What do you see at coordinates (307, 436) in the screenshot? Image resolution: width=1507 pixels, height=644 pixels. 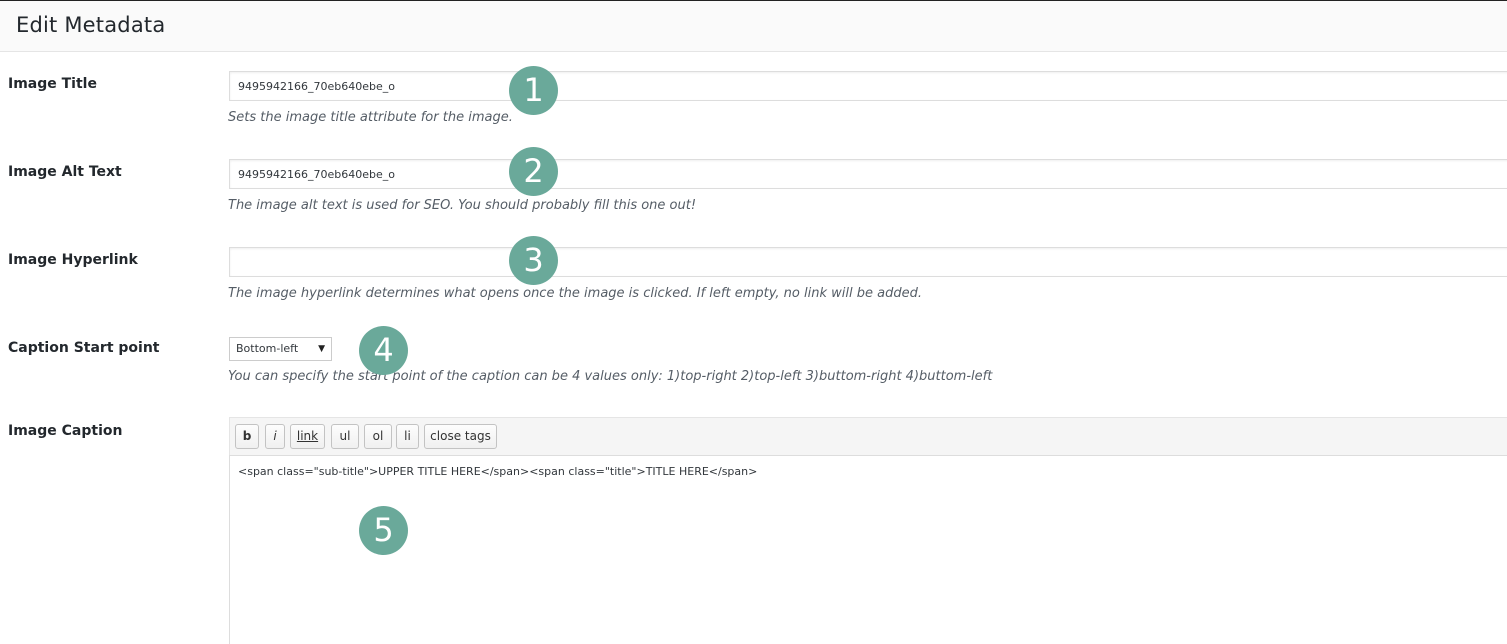 I see `link-button: link` at bounding box center [307, 436].